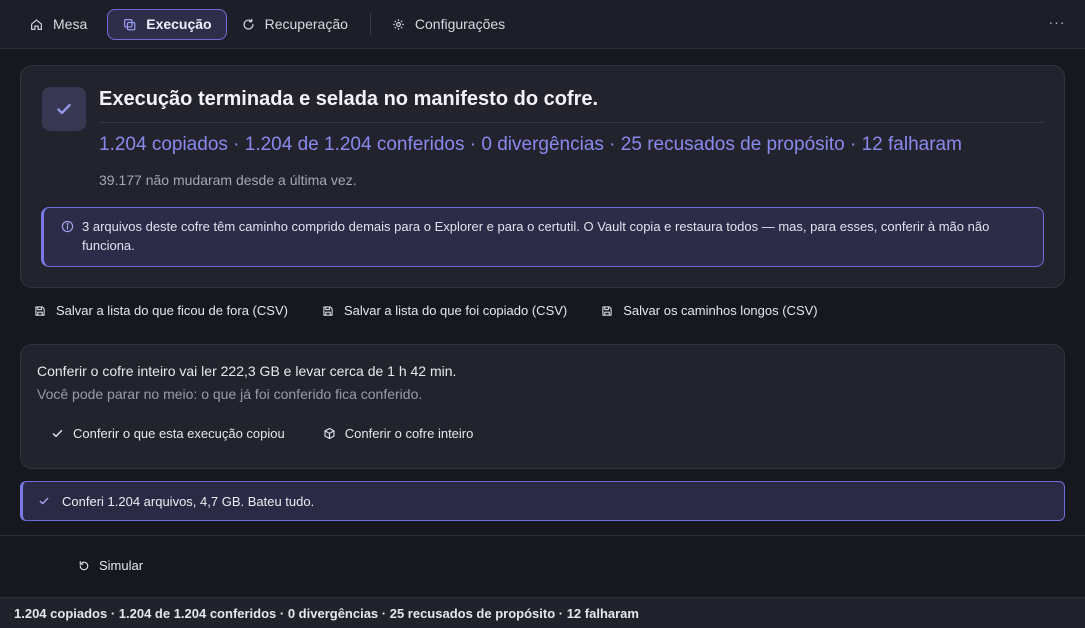  What do you see at coordinates (67, 226) in the screenshot?
I see `info-icon` at bounding box center [67, 226].